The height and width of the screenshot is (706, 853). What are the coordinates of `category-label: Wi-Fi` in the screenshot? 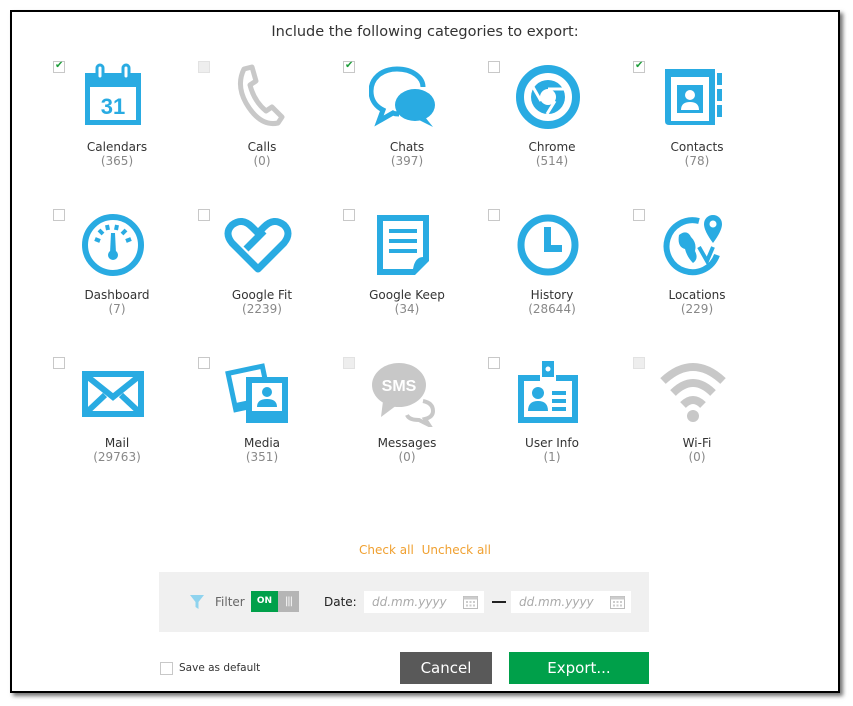 It's located at (697, 443).